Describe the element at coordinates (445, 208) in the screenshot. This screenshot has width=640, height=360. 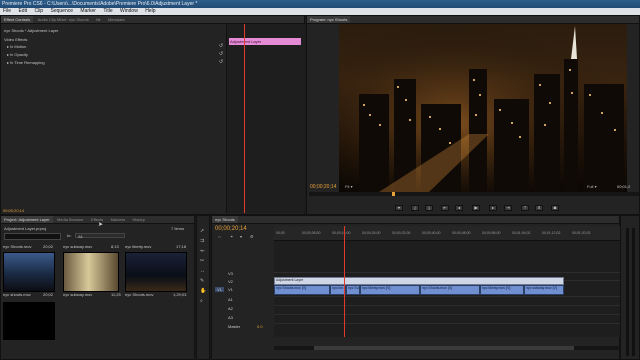
I see `go-to-in-button: ⇤` at that location.